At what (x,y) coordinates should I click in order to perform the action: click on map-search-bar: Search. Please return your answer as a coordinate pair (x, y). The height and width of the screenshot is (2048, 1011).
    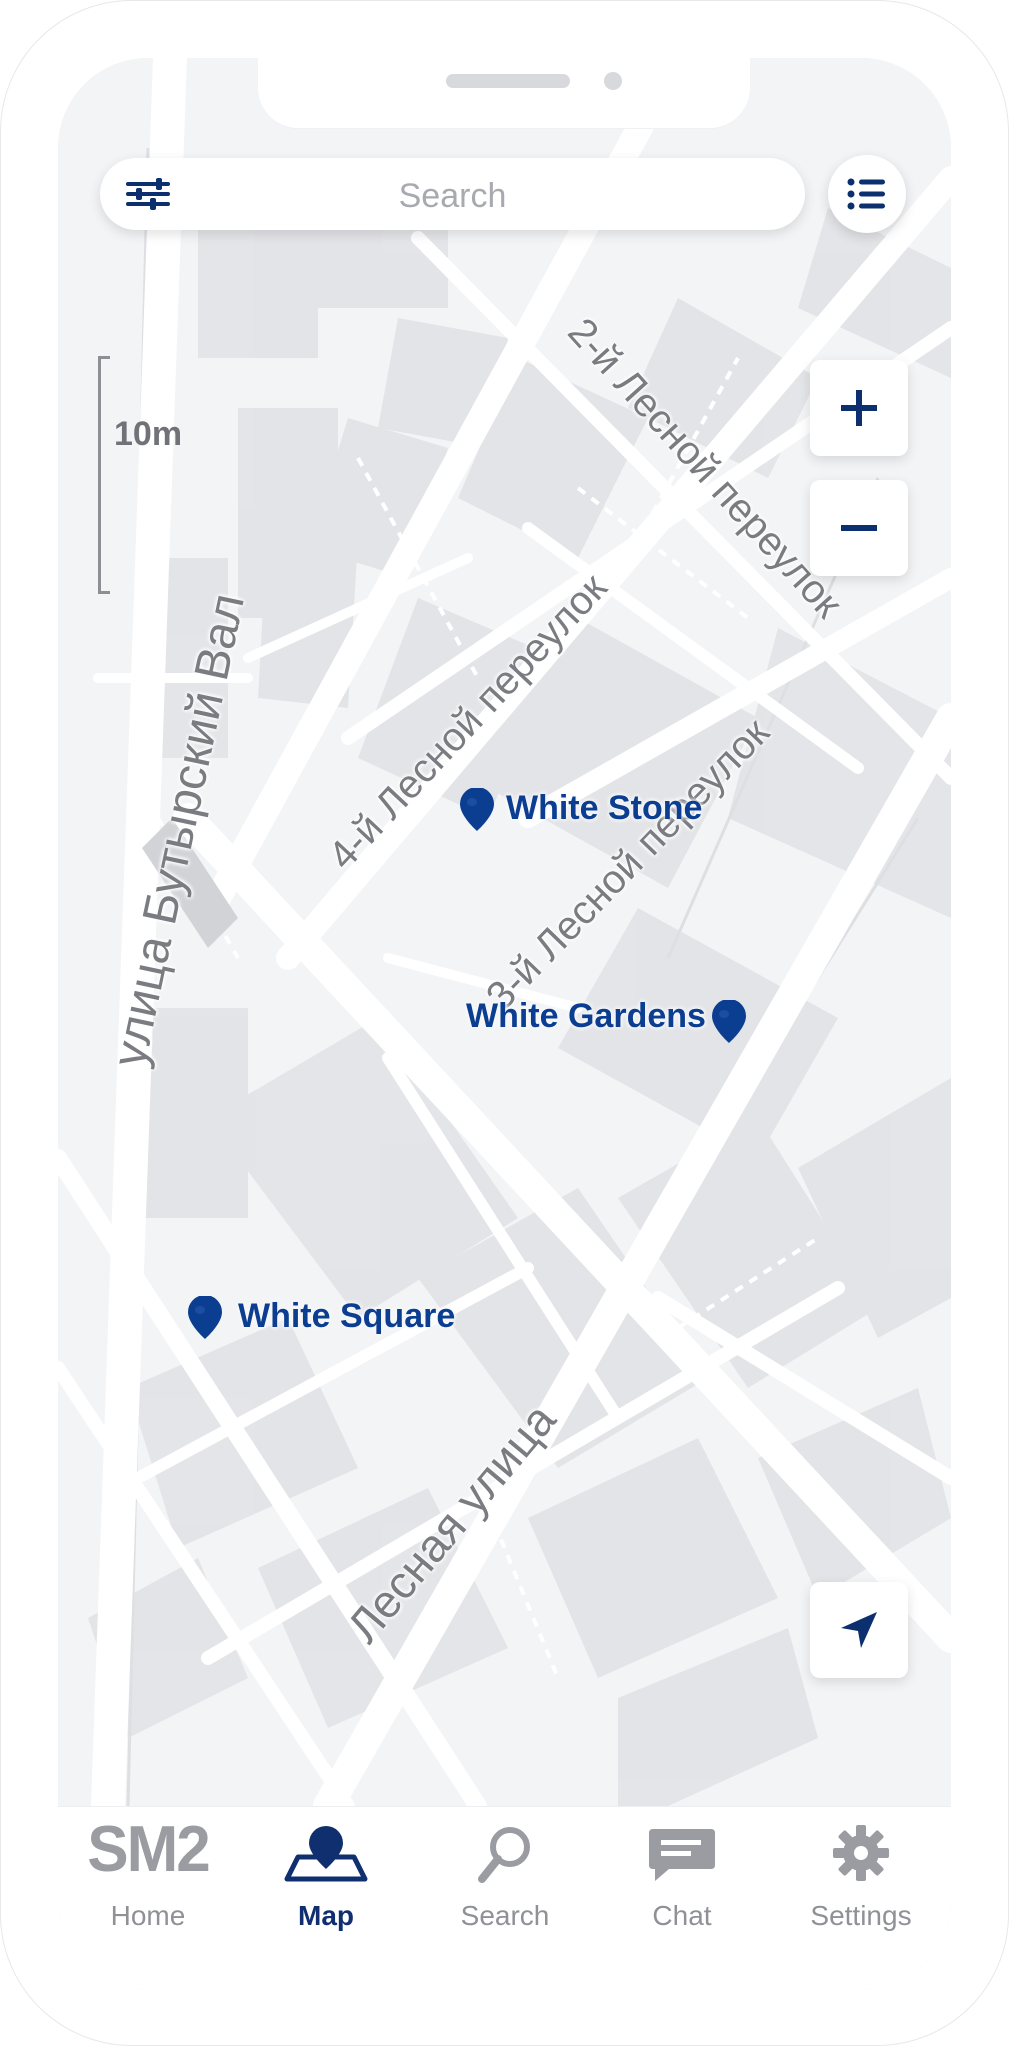
    Looking at the image, I should click on (452, 194).